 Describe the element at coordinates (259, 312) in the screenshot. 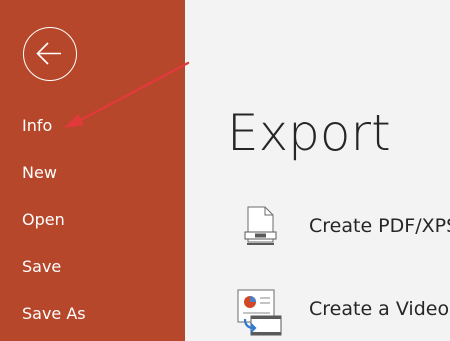

I see `video-icon` at that location.